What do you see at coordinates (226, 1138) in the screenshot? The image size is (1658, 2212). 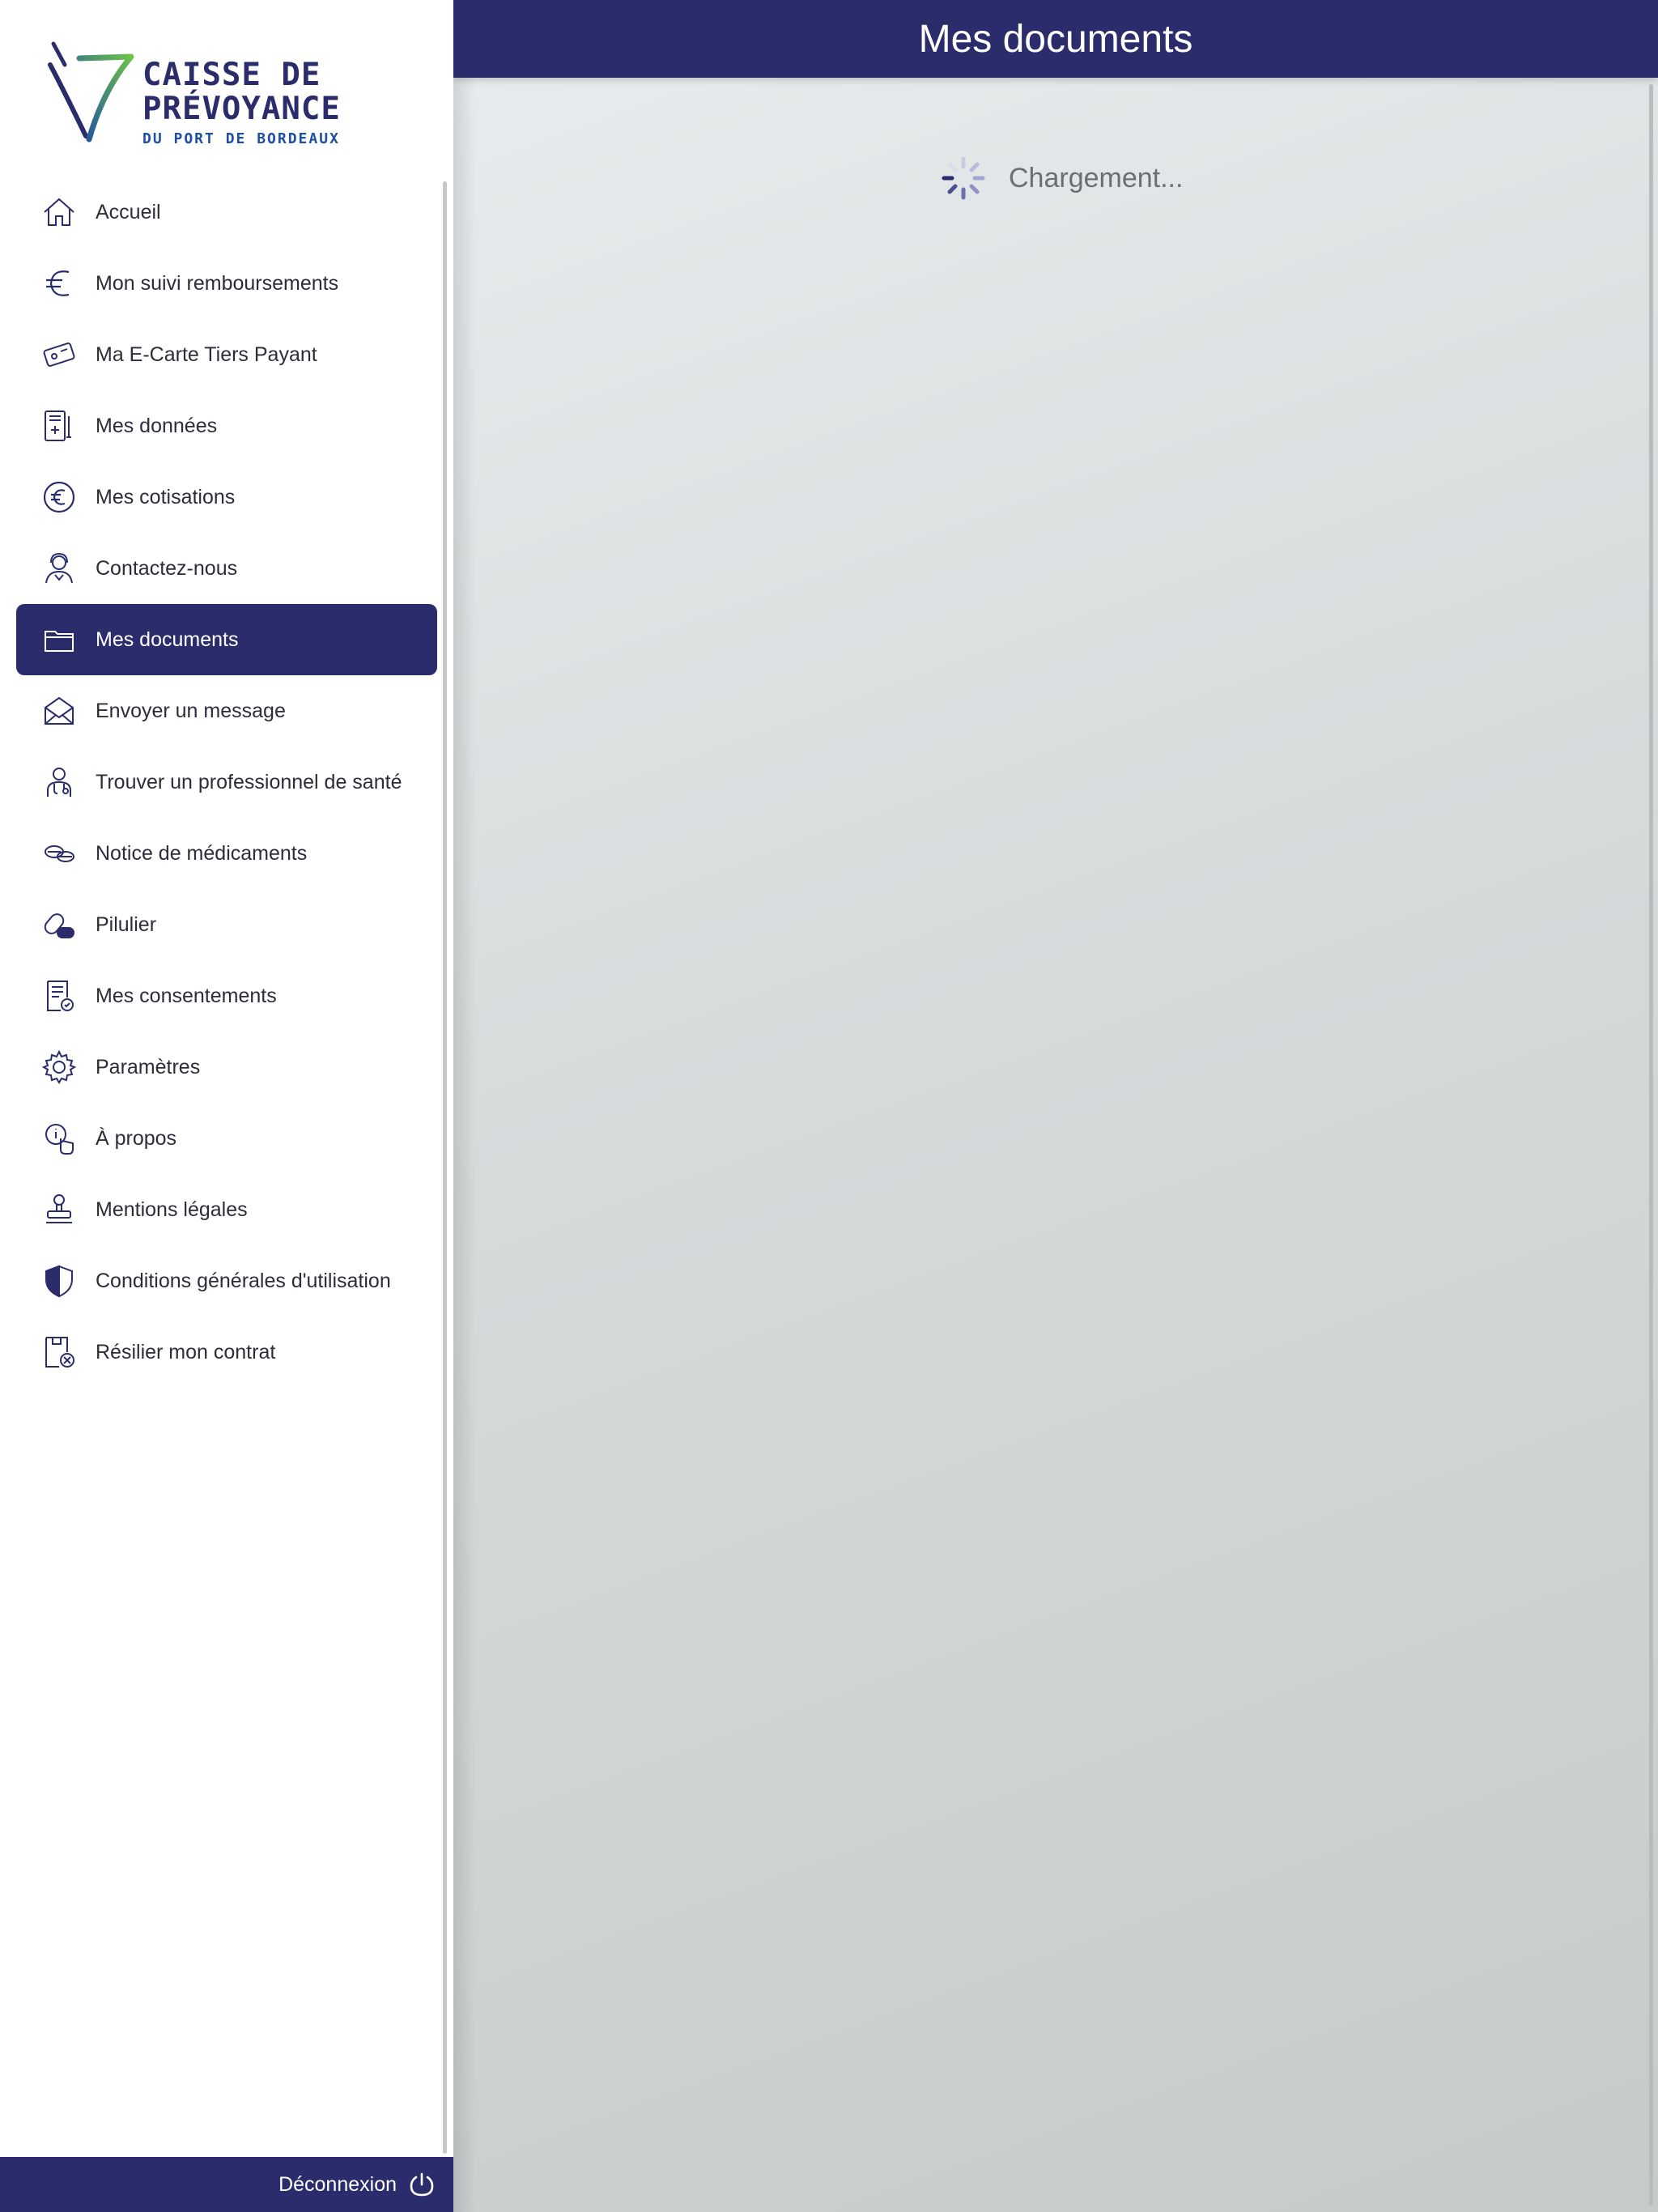 I see `sidebar-item-a-propos: À propos` at bounding box center [226, 1138].